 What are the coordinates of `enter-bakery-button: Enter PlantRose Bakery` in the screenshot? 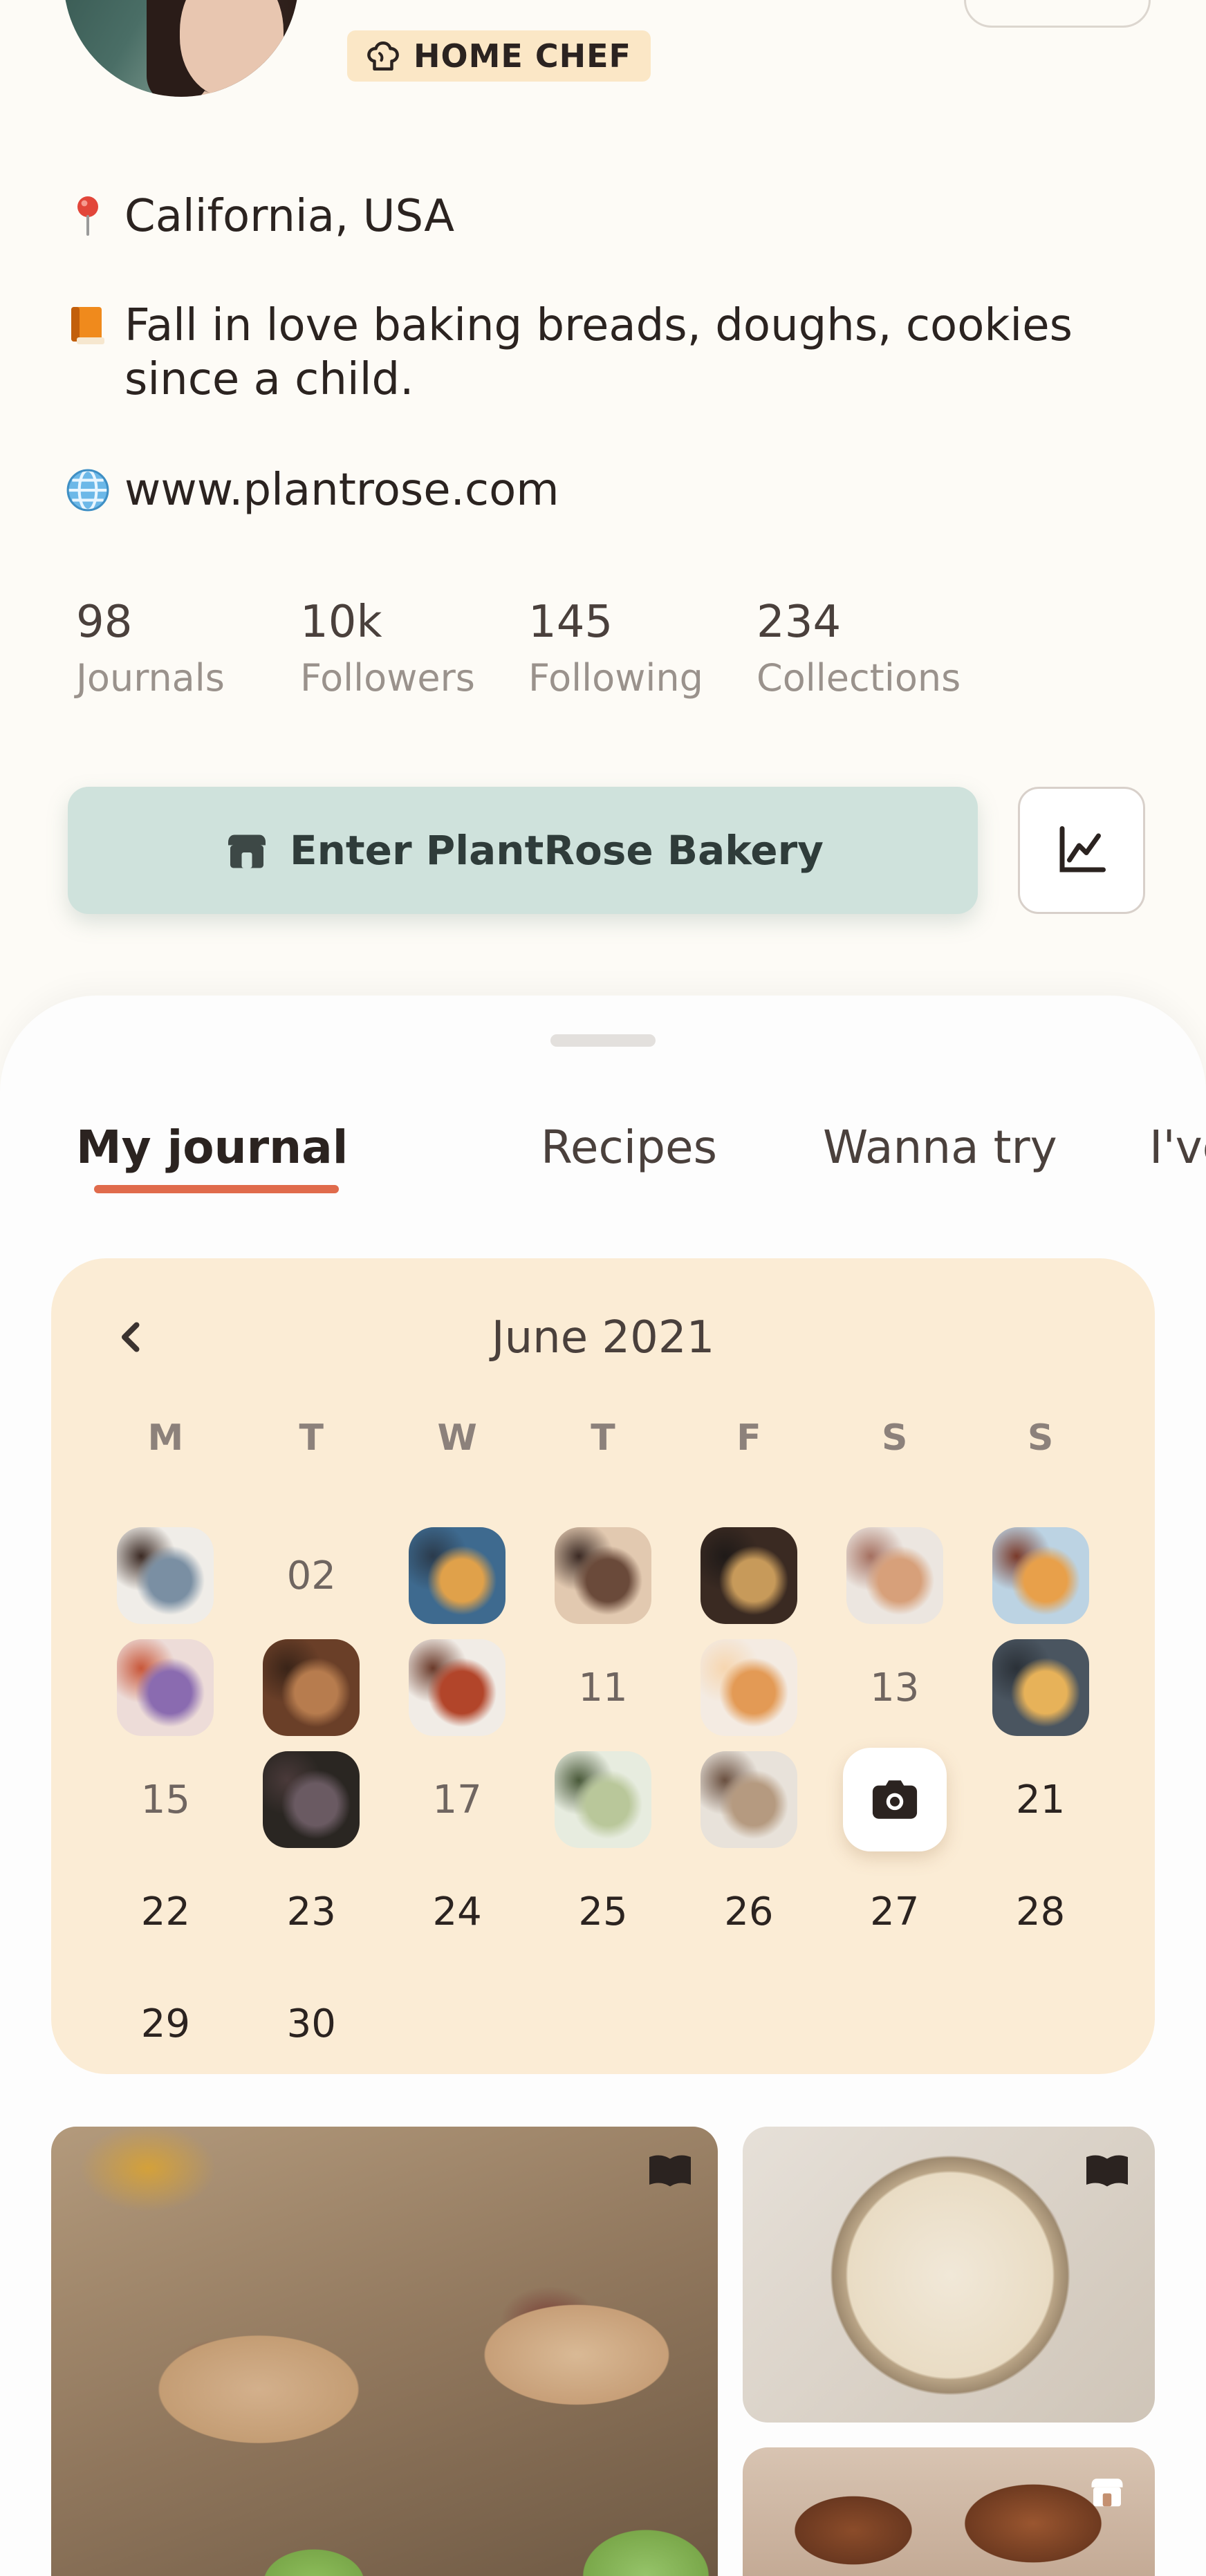 It's located at (523, 850).